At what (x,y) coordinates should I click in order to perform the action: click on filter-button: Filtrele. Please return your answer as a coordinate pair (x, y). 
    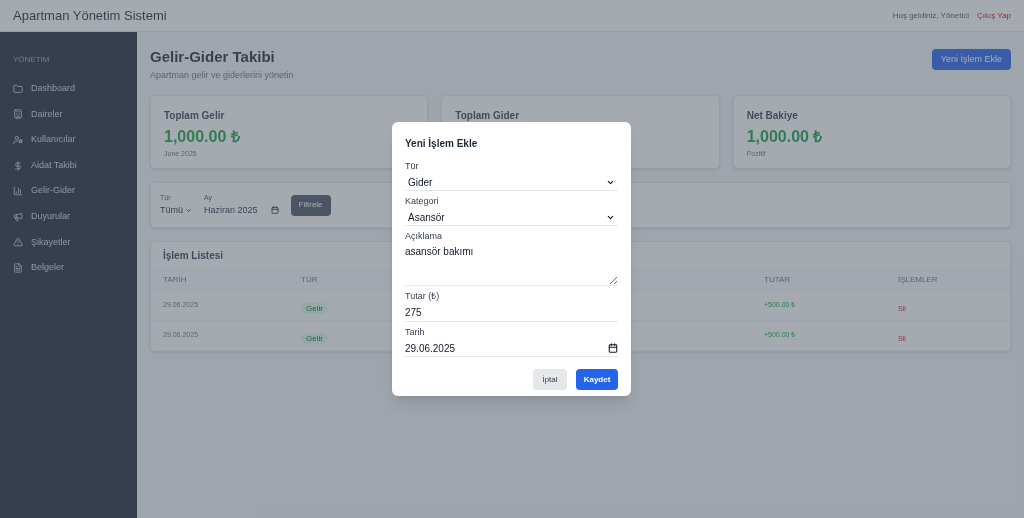
    Looking at the image, I should click on (310, 205).